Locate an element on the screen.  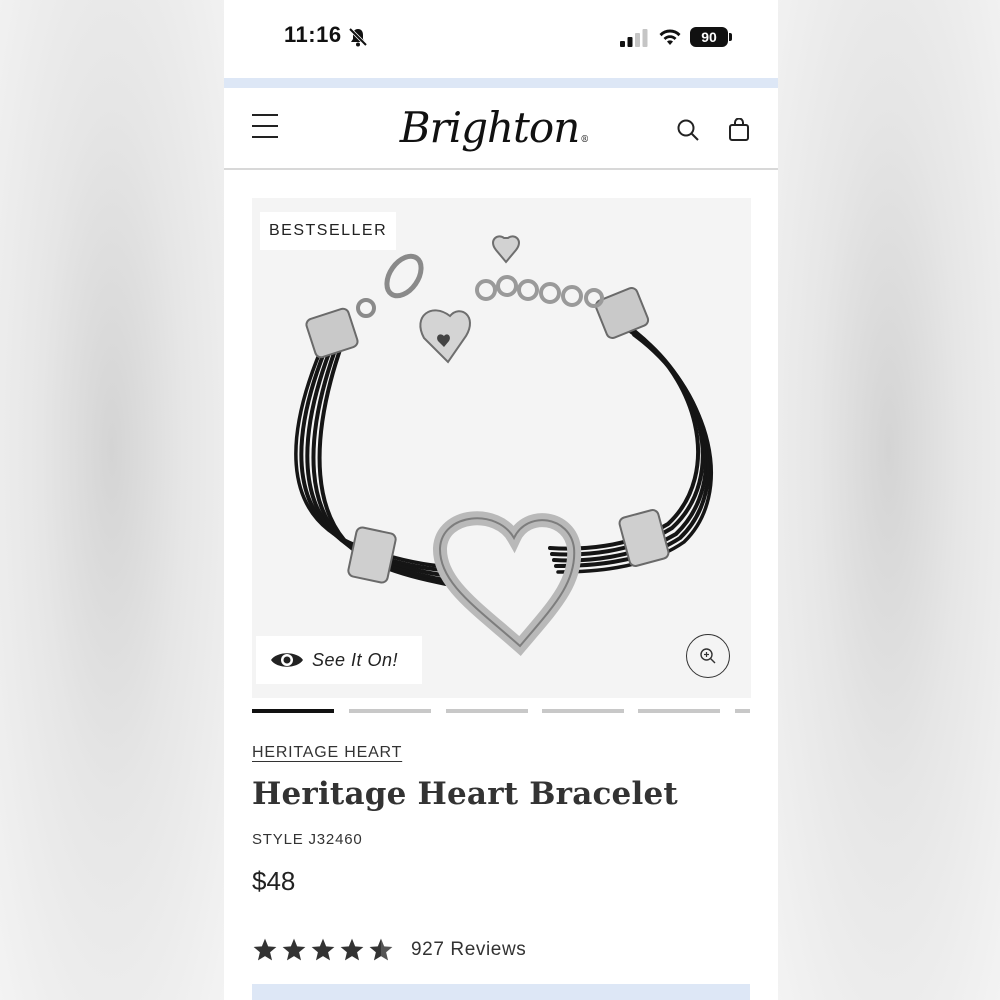
zoom-button is located at coordinates (708, 656).